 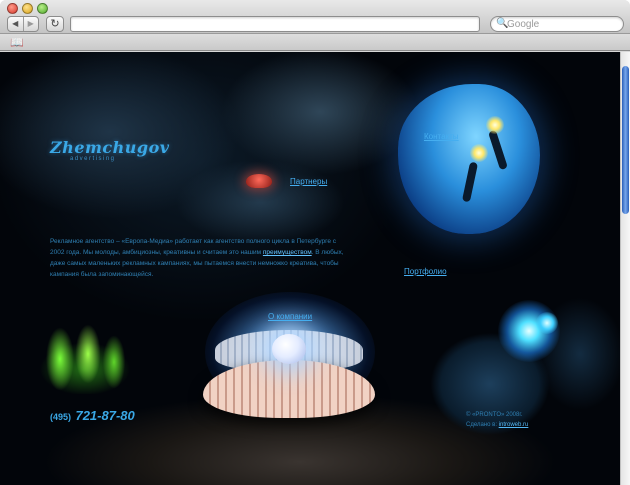 I want to click on close-window-icon, so click(x=12, y=8).